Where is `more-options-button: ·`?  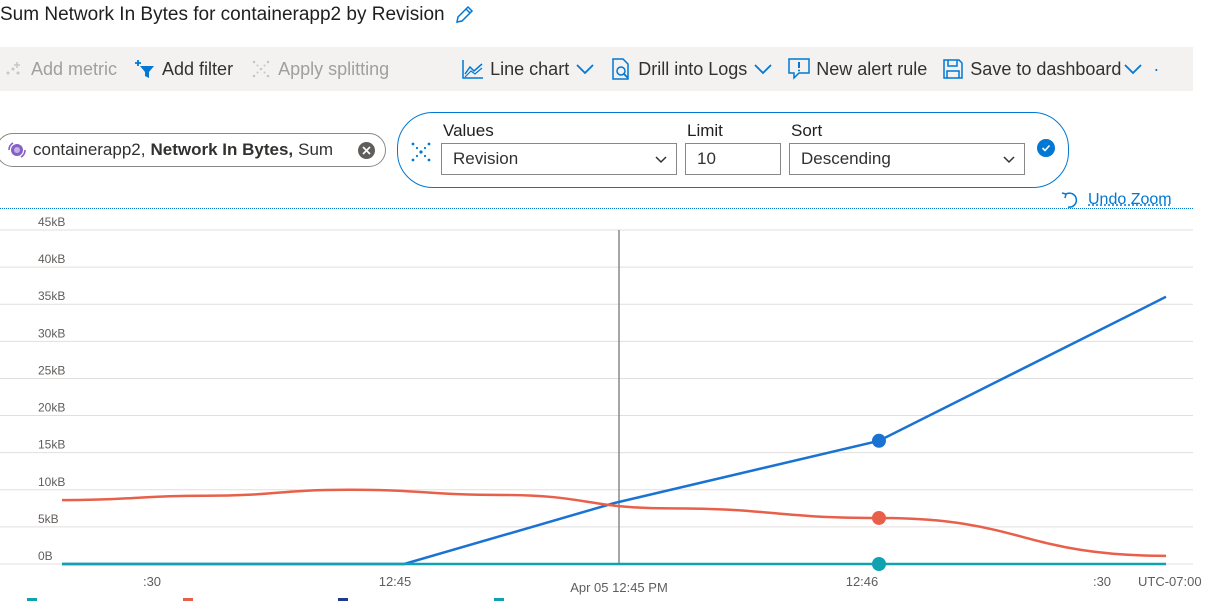 more-options-button: · is located at coordinates (1156, 69).